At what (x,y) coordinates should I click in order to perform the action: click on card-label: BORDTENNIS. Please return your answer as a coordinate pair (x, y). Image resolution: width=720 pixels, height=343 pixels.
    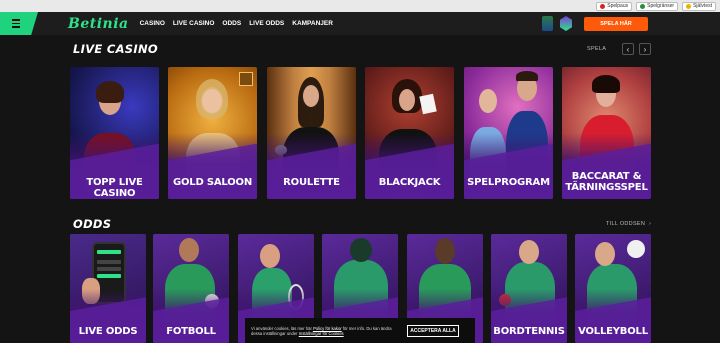
    Looking at the image, I should click on (529, 331).